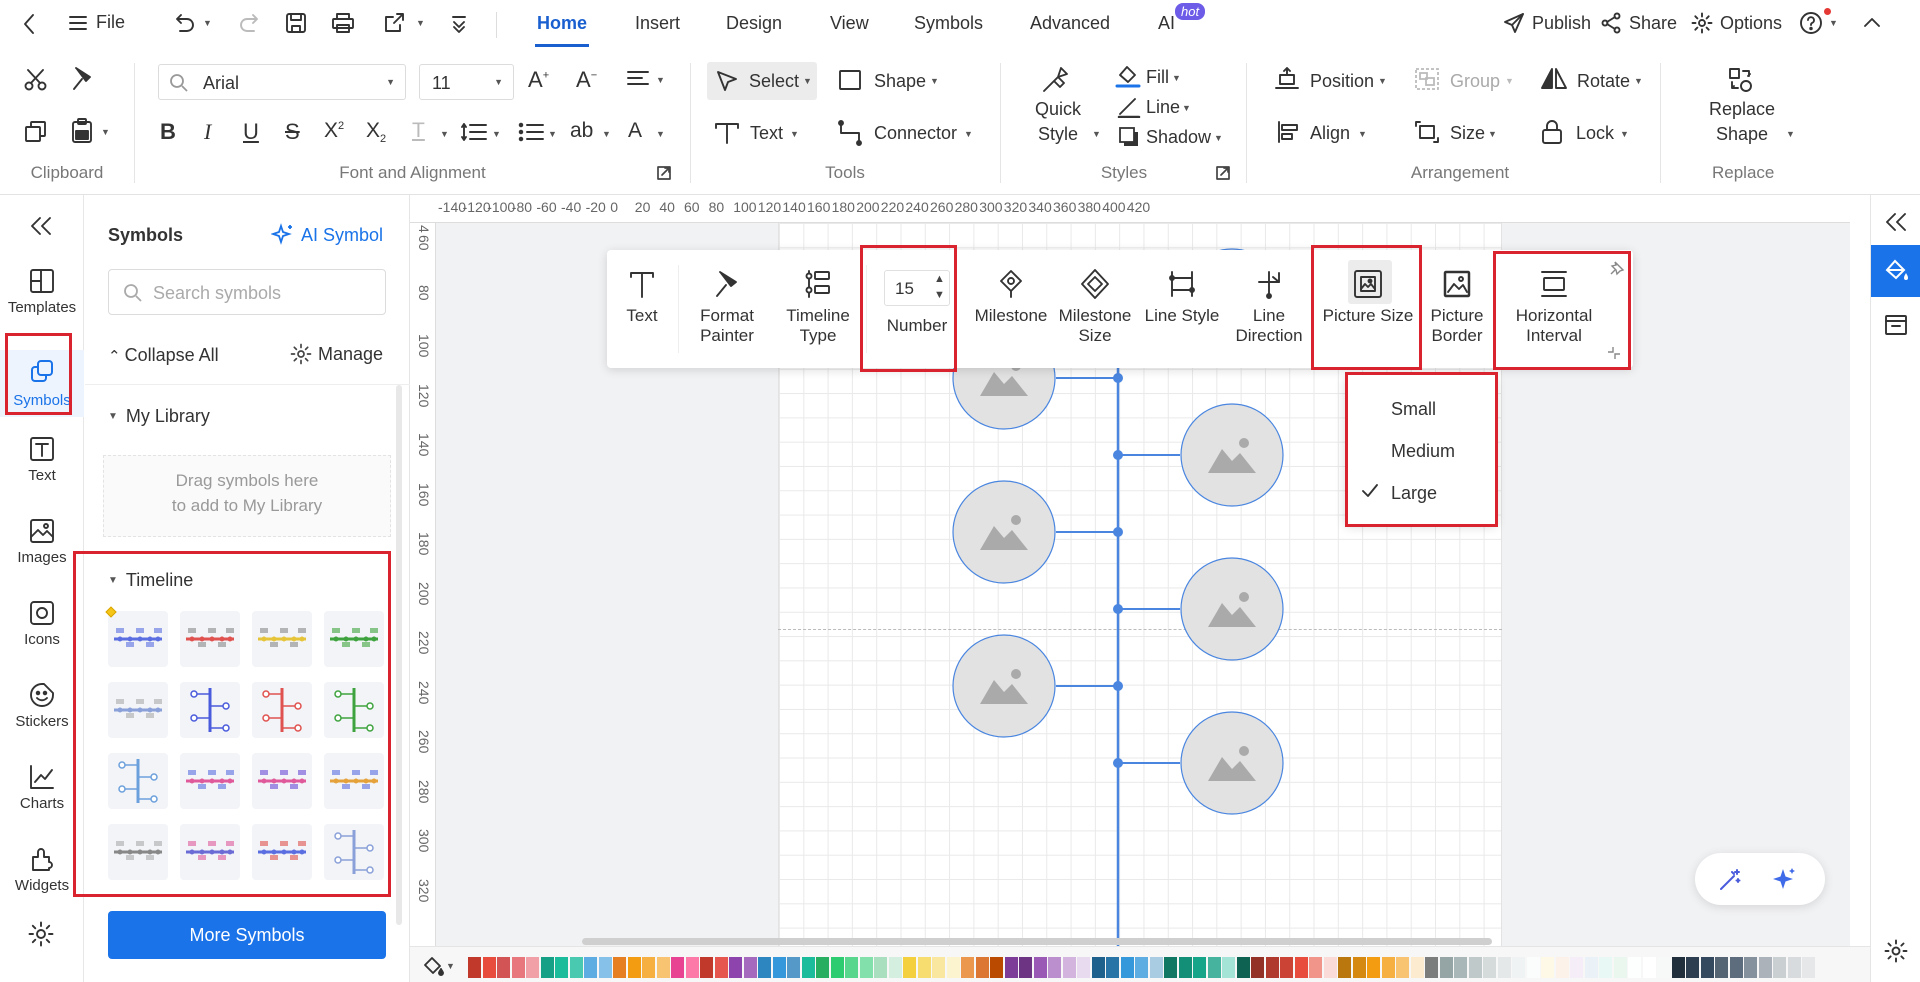 The width and height of the screenshot is (1920, 982). I want to click on rail-item-text: Text, so click(42, 459).